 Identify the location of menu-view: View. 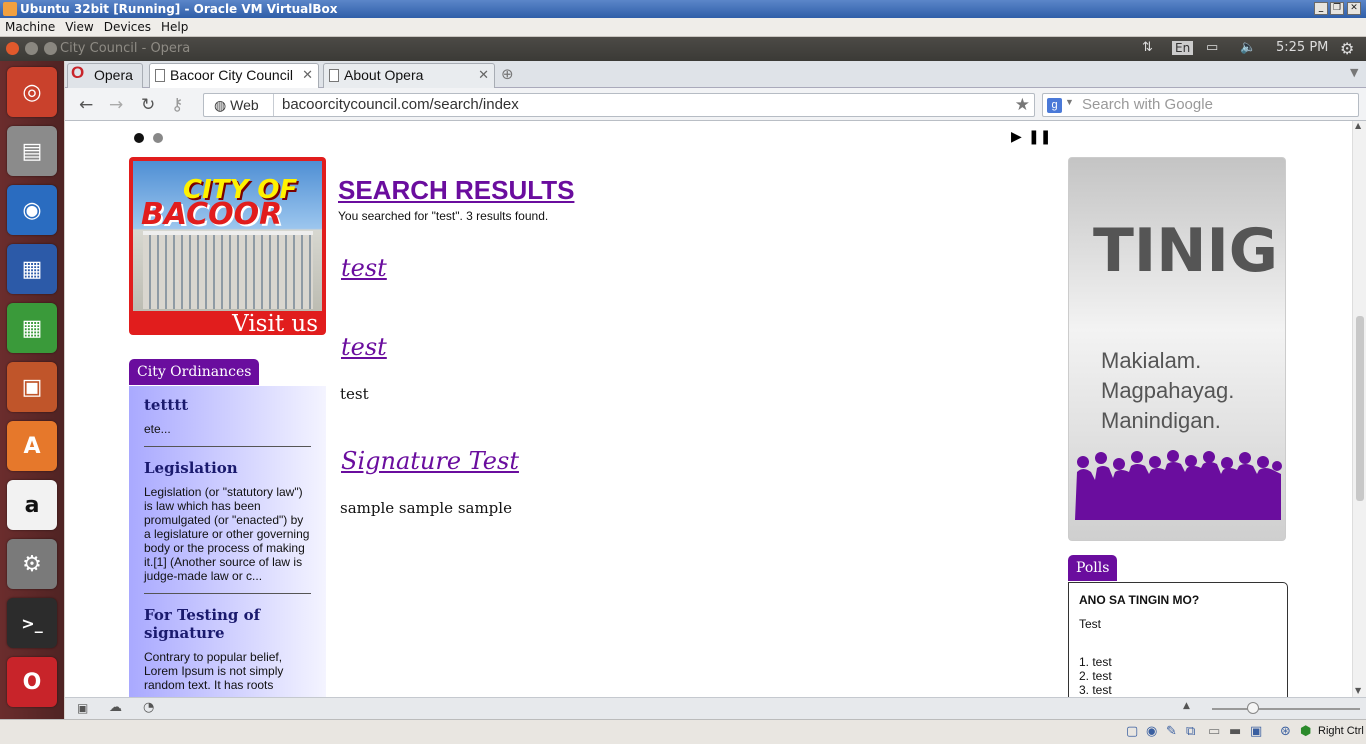
(79, 27).